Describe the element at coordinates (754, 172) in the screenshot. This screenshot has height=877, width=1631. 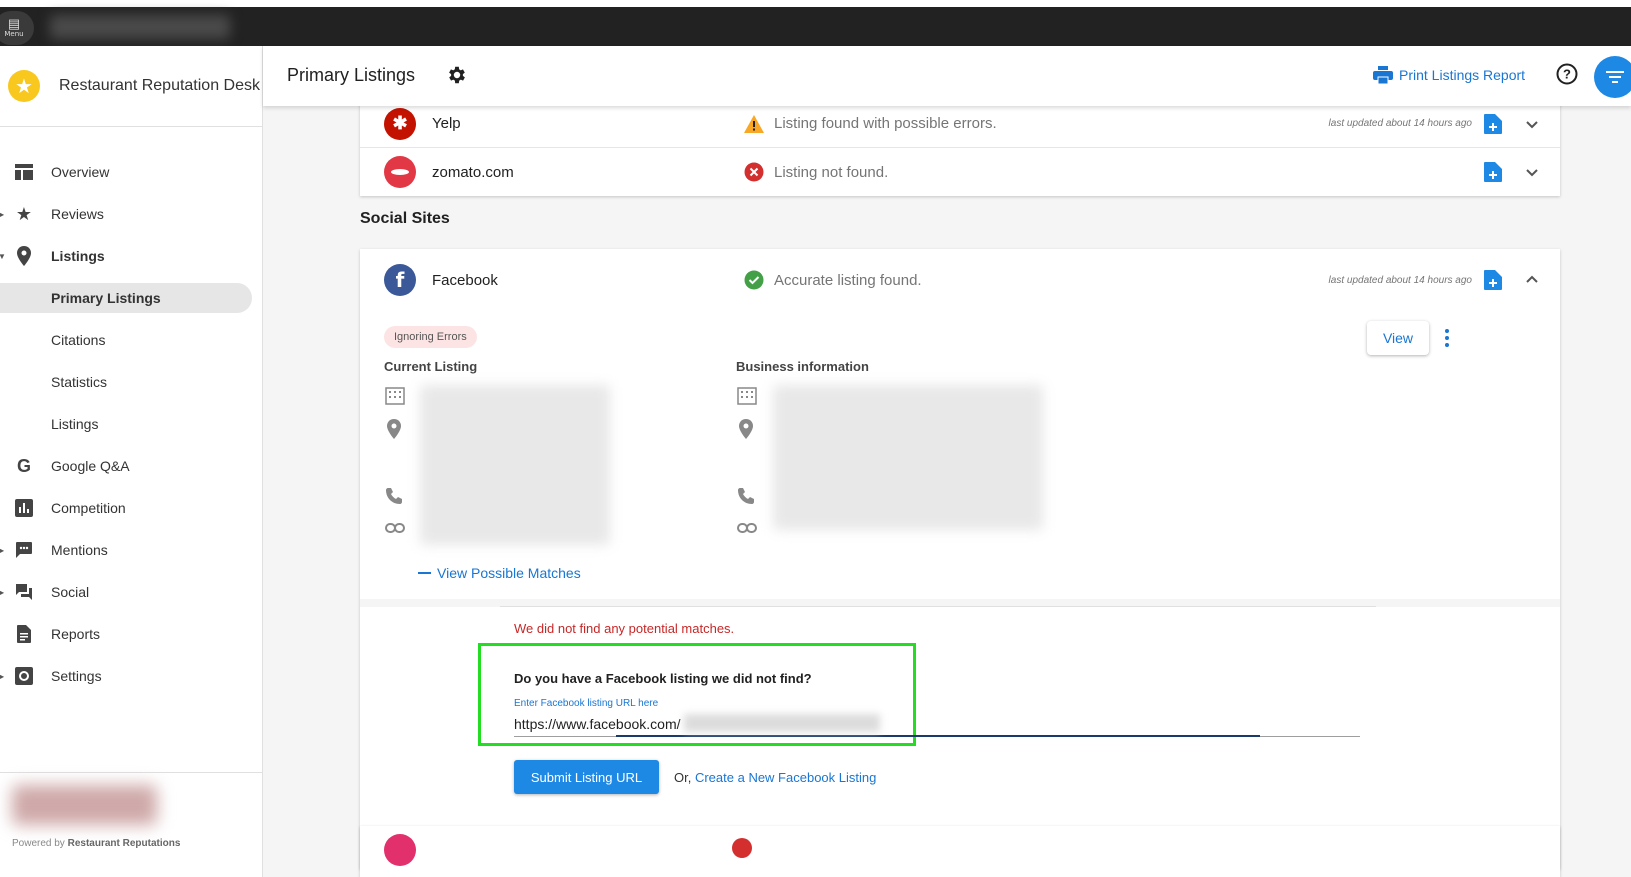
I see `error-x-icon` at that location.